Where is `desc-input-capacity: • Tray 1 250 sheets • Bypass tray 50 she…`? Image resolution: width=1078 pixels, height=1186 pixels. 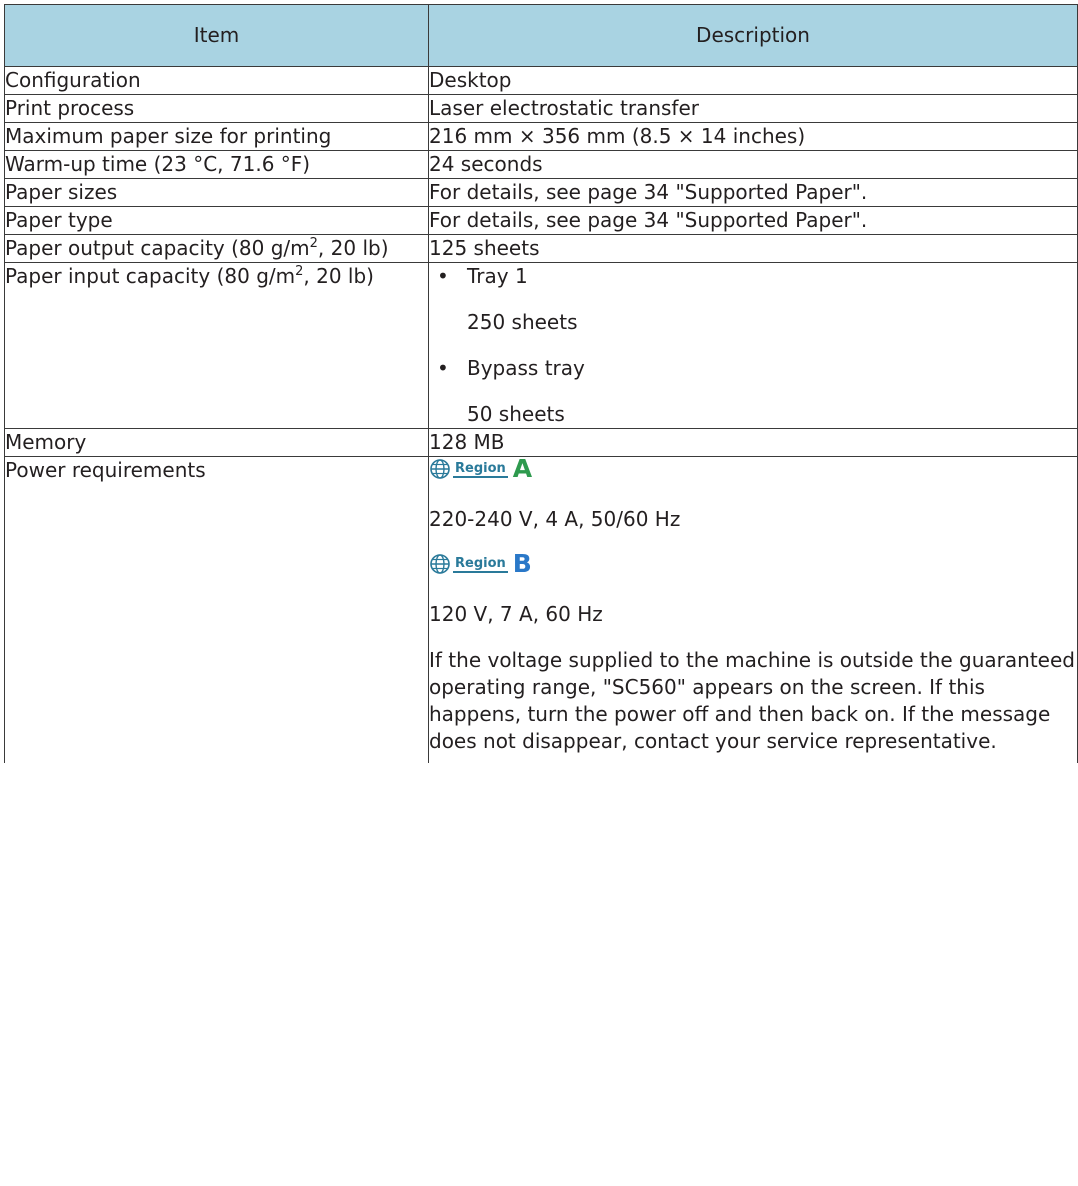
desc-input-capacity: • Tray 1 250 sheets • Bypass tray 50 she… is located at coordinates (753, 345).